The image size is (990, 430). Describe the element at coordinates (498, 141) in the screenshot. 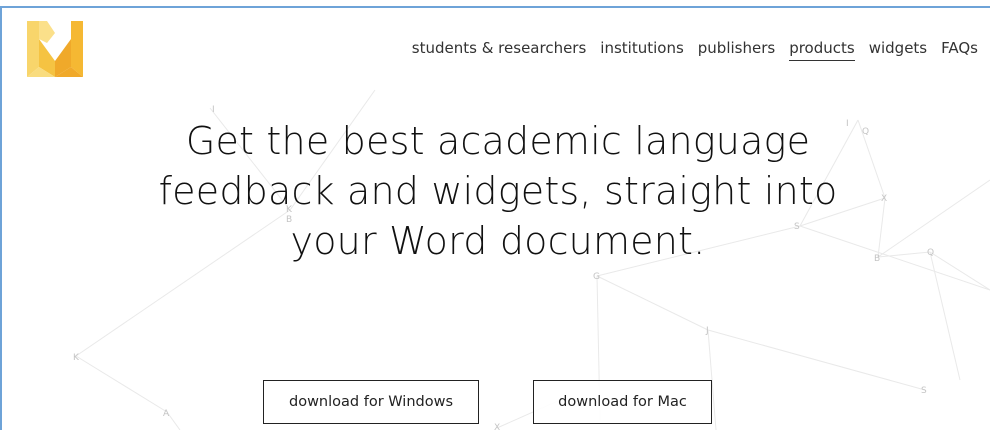

I see `headline-line-1: Get the best academic language` at that location.